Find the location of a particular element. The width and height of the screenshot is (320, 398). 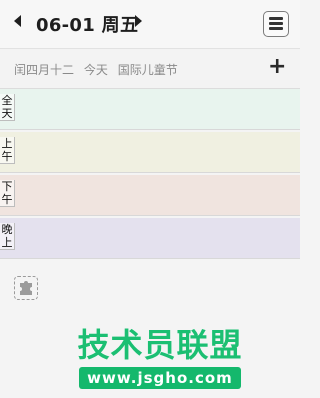

menu-button is located at coordinates (276, 24).